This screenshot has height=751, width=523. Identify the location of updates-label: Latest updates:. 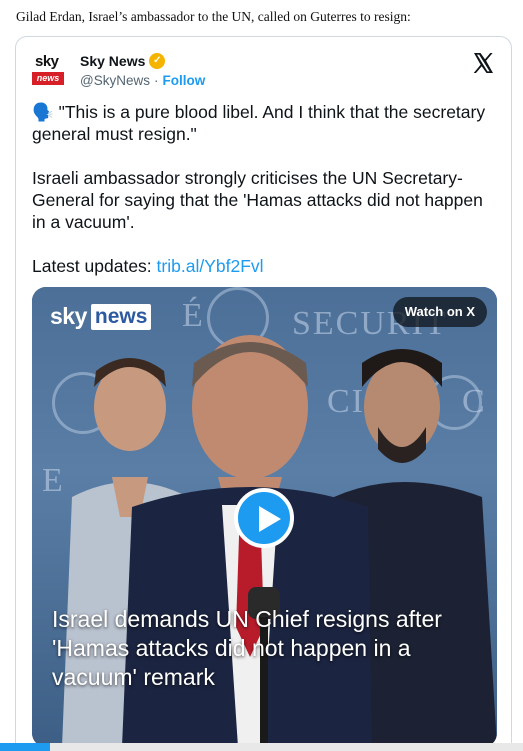
(92, 266).